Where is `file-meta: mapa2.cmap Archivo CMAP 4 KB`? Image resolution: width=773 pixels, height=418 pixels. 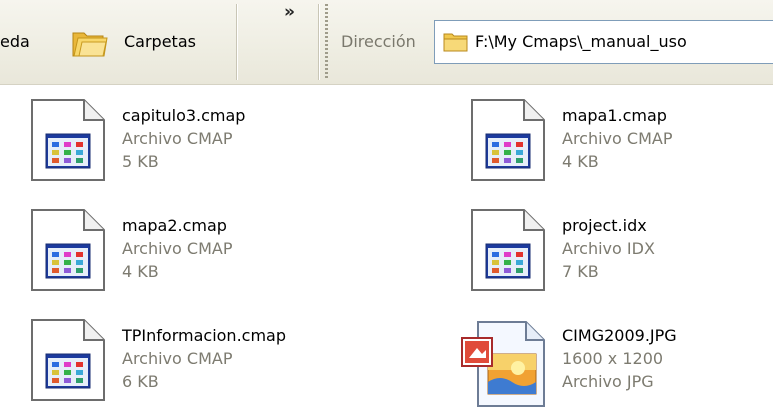
file-meta: mapa2.cmap Archivo CMAP 4 KB is located at coordinates (177, 248).